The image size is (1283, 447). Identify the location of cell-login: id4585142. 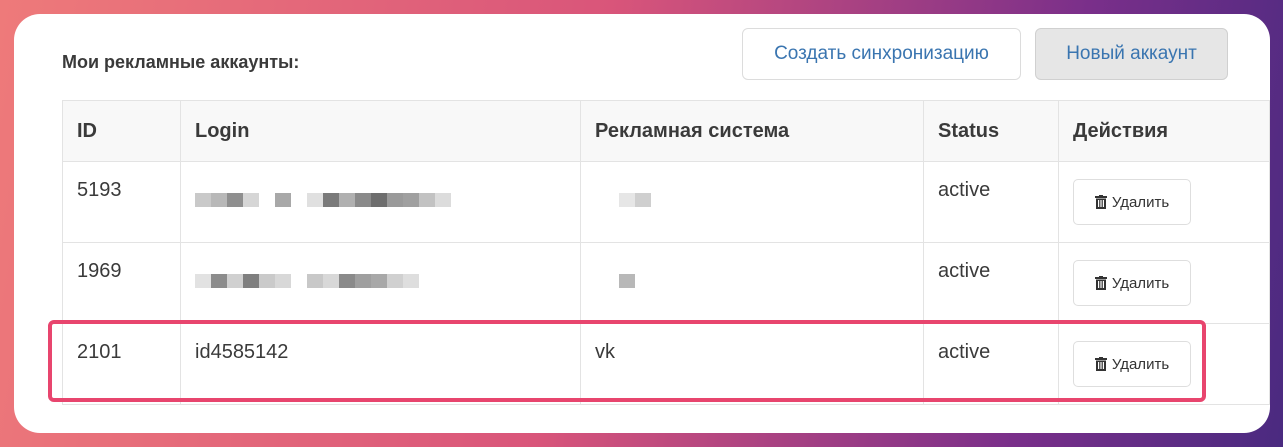
(380, 364).